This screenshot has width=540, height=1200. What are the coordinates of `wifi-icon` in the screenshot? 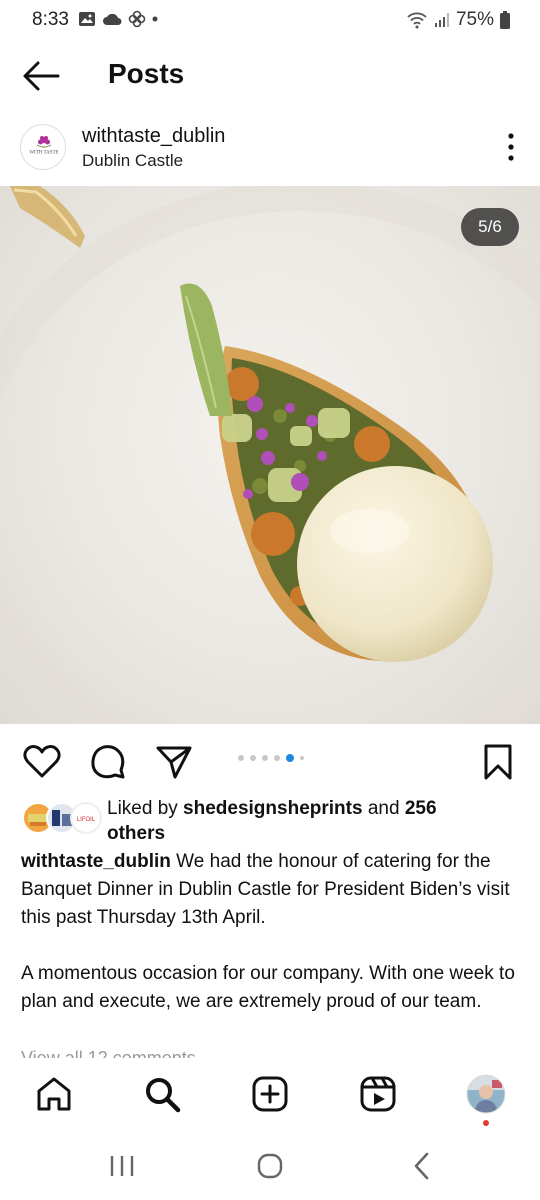 It's located at (417, 20).